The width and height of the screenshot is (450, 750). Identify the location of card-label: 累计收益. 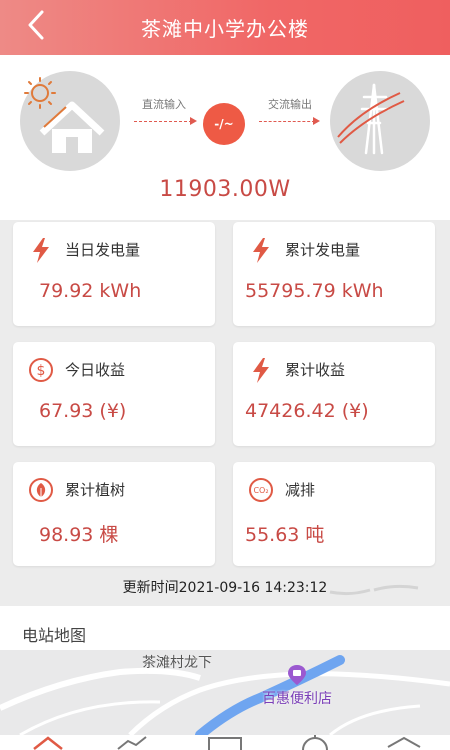
(315, 370).